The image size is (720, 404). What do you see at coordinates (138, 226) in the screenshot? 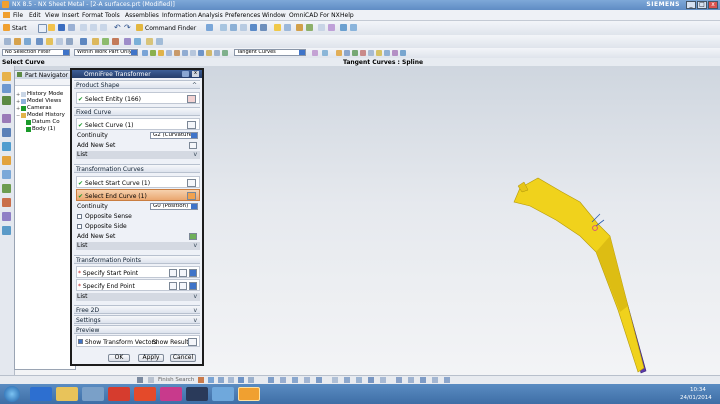
I see `opposite-side-row: Opposite Side` at bounding box center [138, 226].